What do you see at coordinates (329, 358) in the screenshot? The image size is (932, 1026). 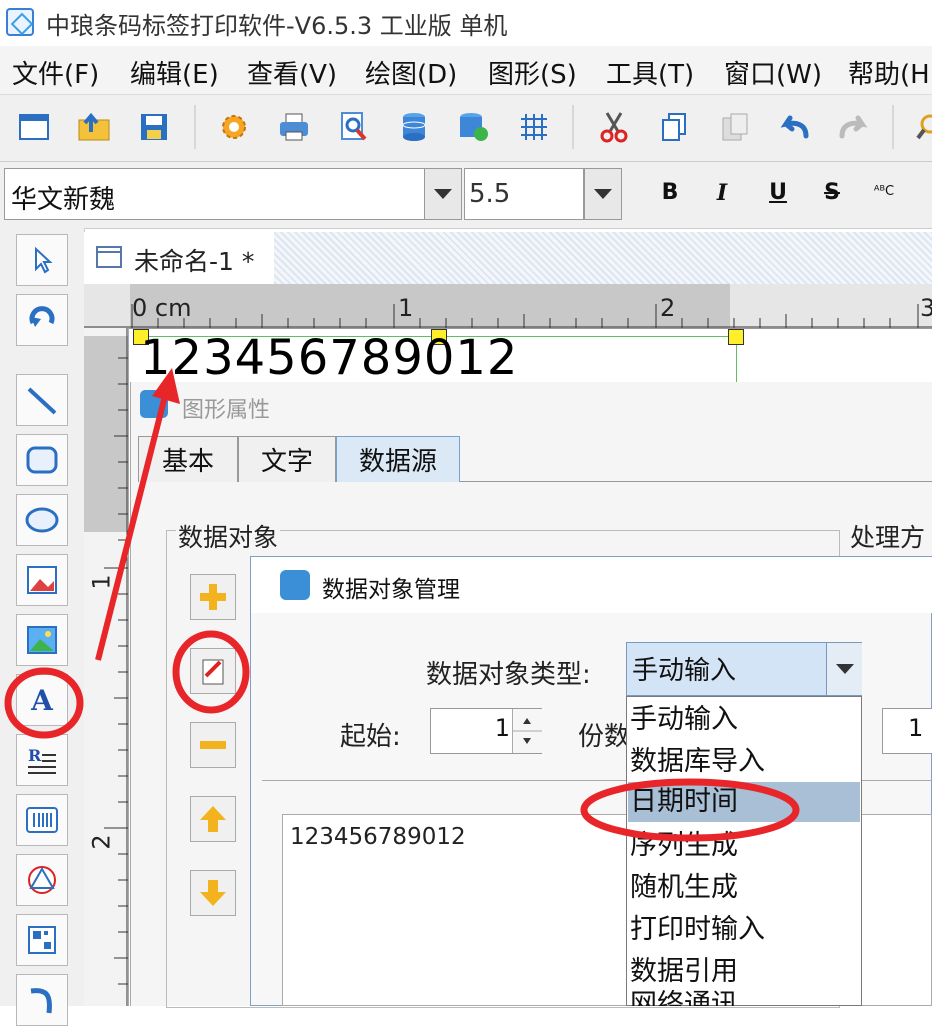 I see `canvas-text-object: 123456789012` at bounding box center [329, 358].